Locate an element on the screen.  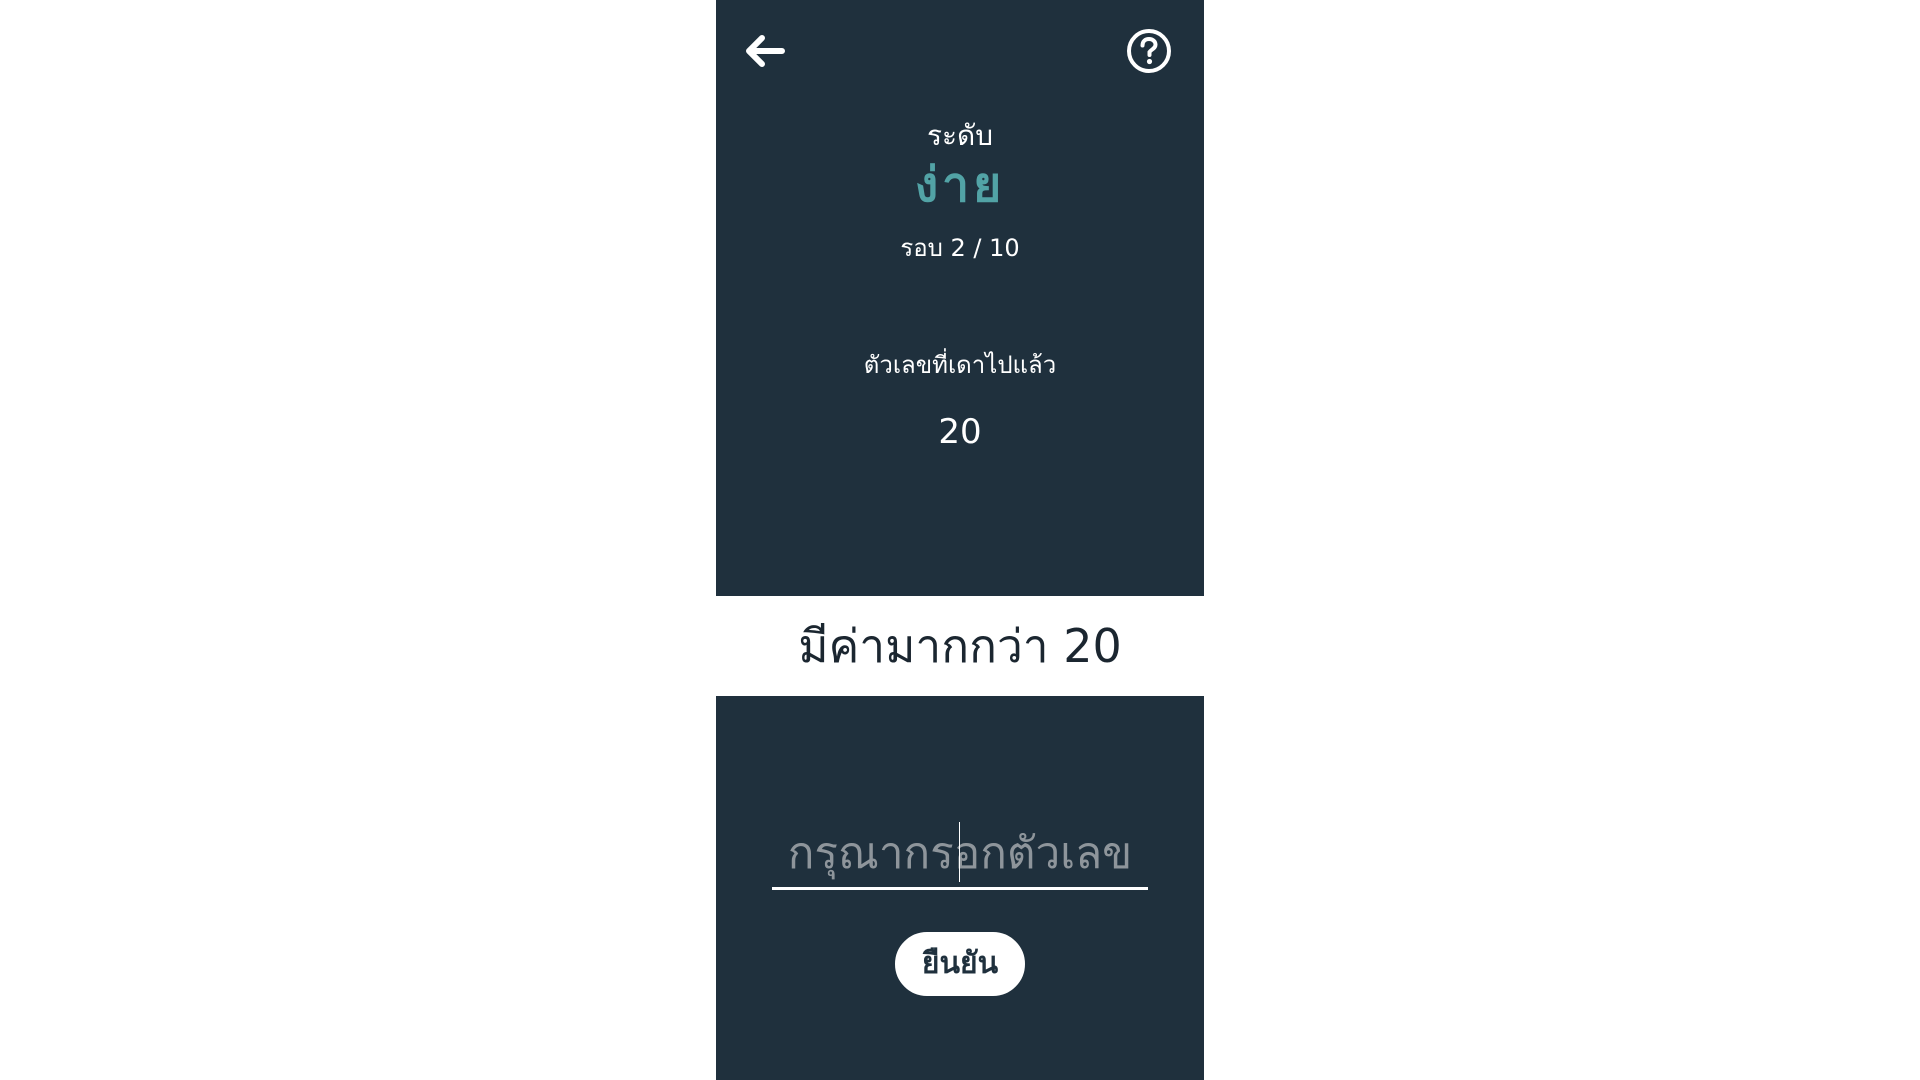
confirm-button: ยืนยัน is located at coordinates (960, 964).